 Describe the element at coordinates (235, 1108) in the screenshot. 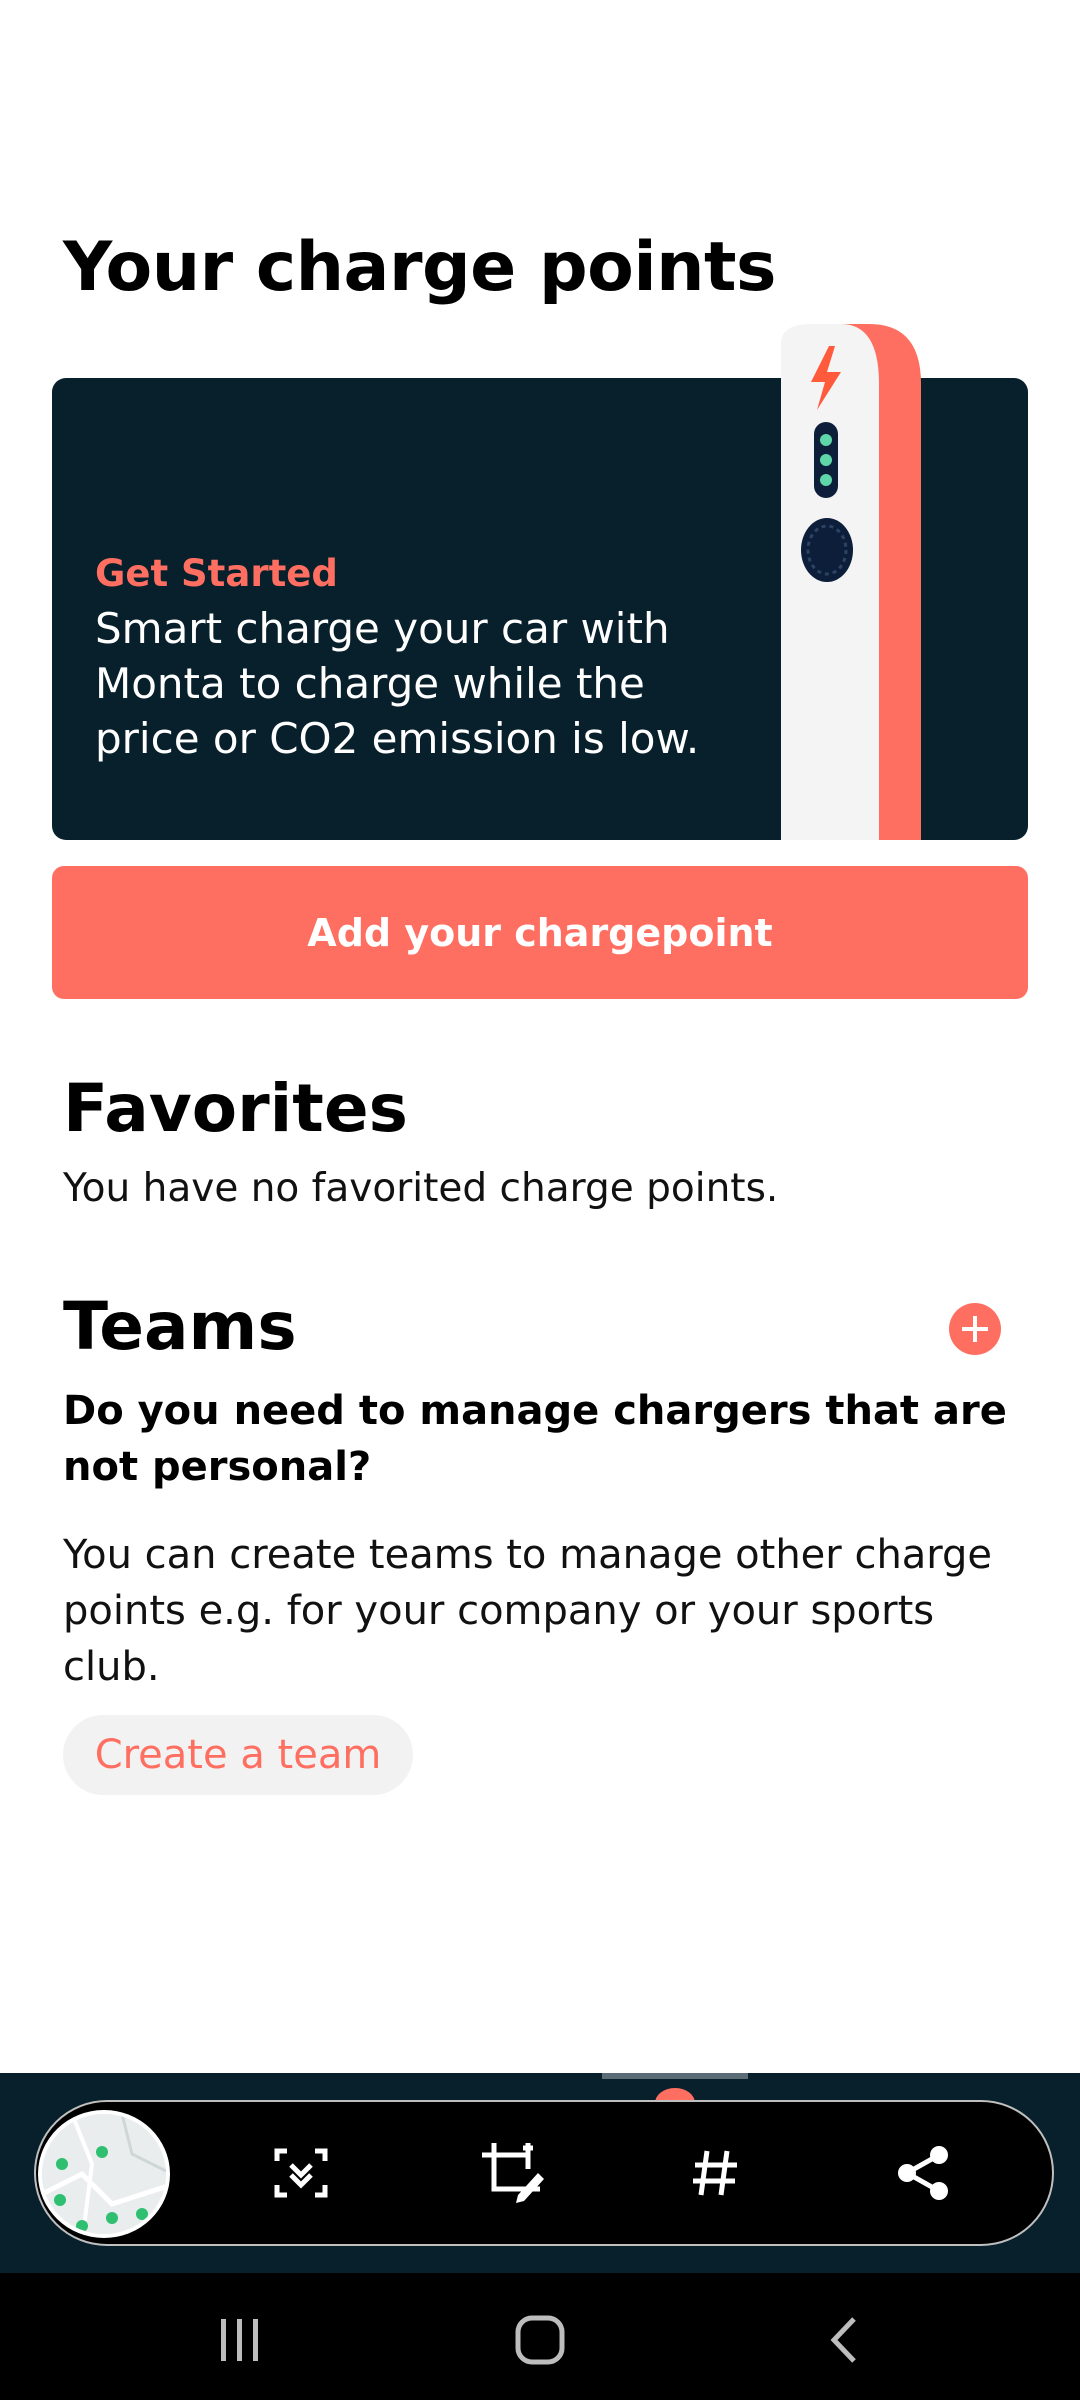

I see `favorites-title: Favorites` at that location.